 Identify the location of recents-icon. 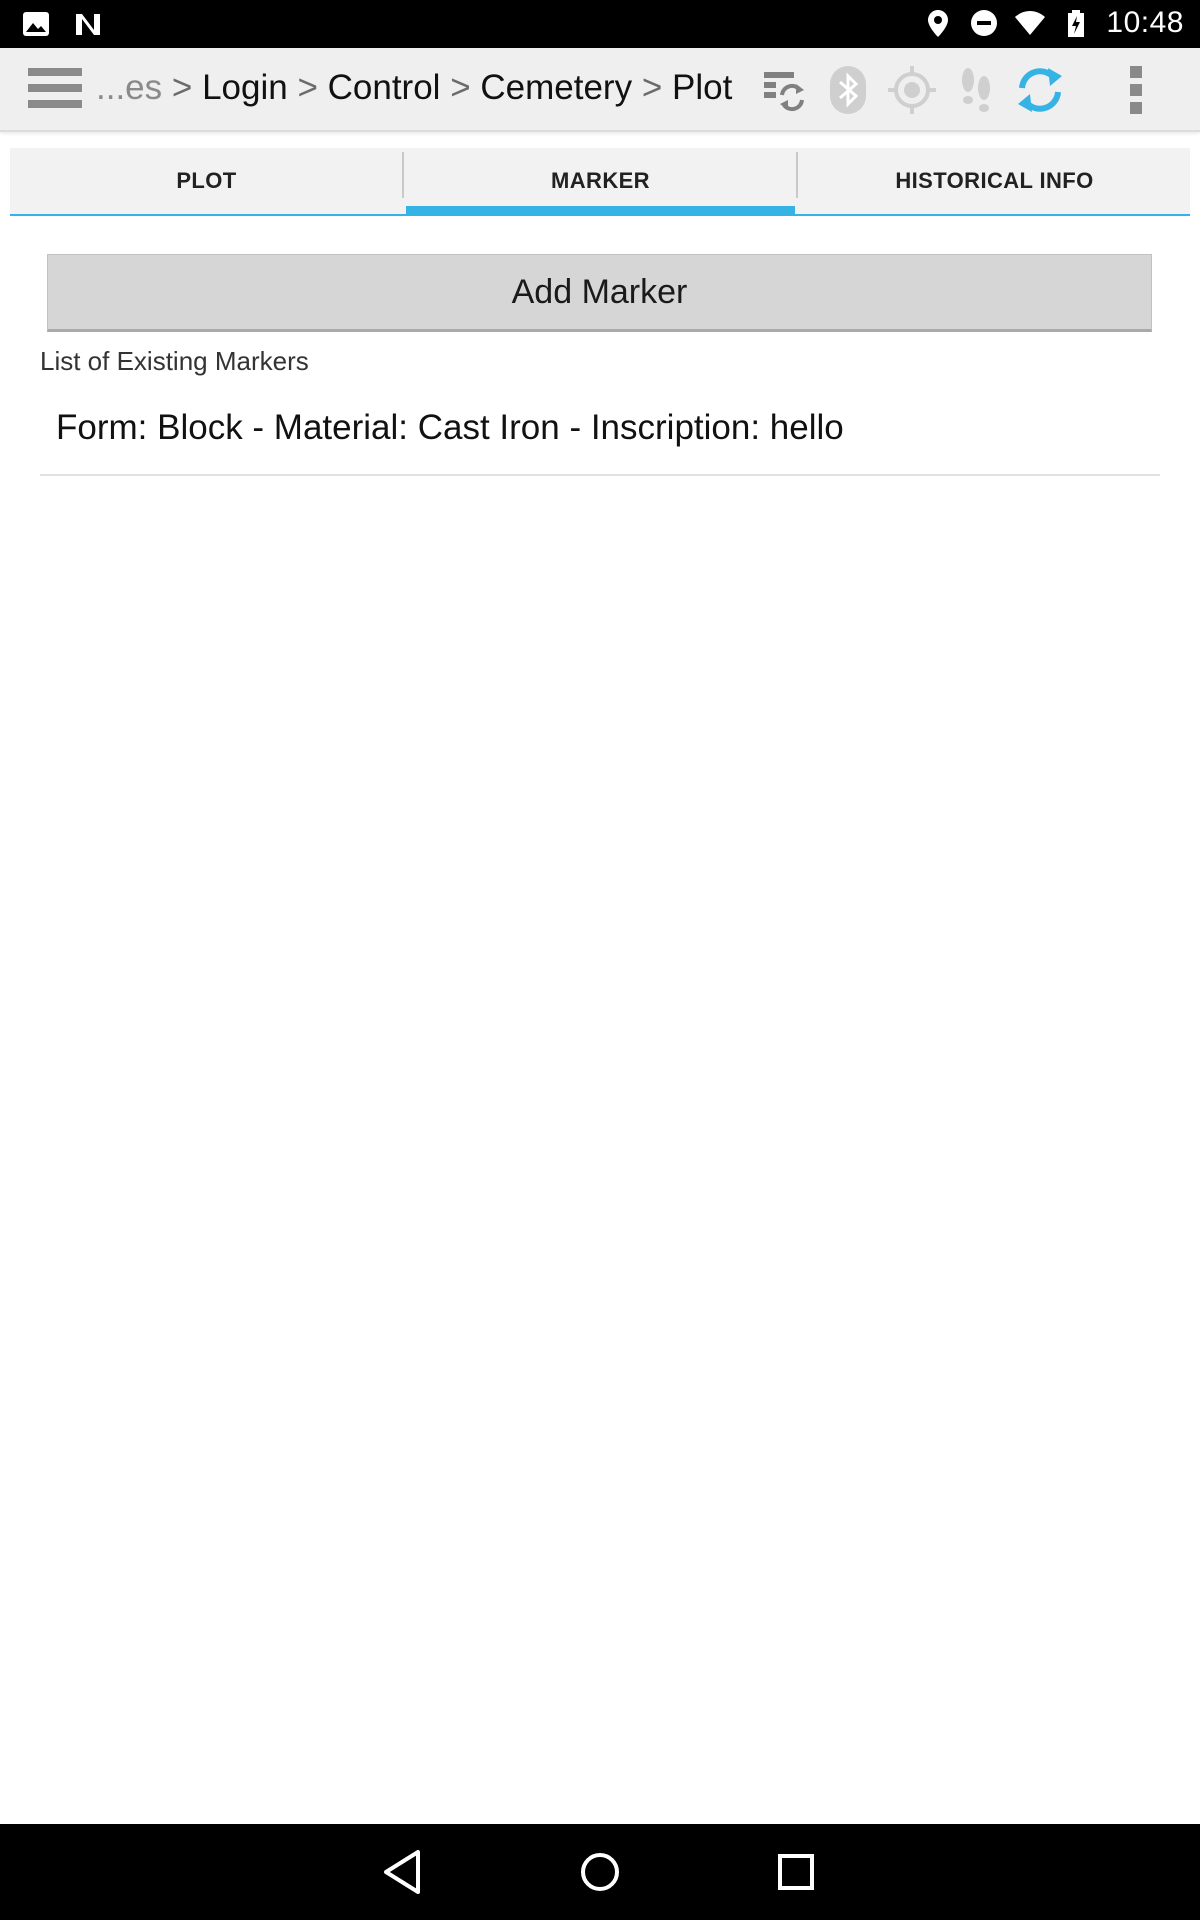
(796, 1872).